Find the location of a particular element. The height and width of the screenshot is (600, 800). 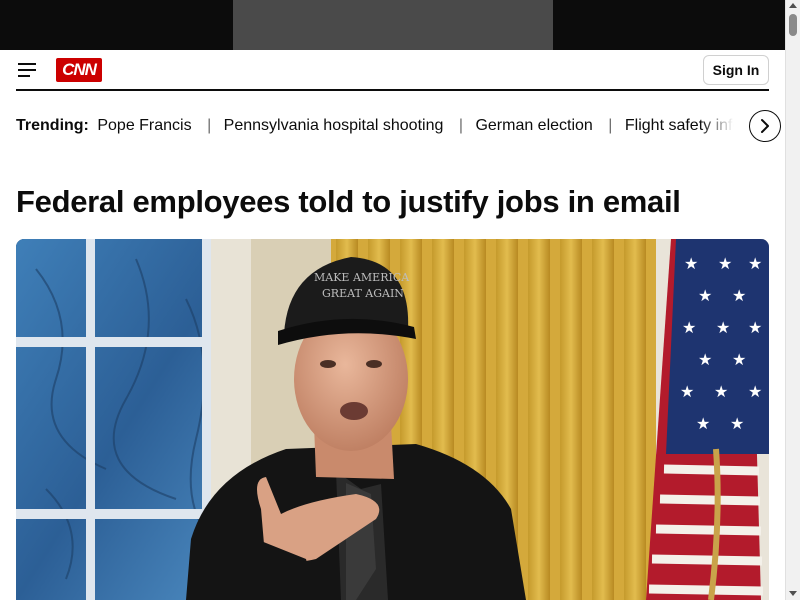

logo-text: CNN is located at coordinates (79, 69).